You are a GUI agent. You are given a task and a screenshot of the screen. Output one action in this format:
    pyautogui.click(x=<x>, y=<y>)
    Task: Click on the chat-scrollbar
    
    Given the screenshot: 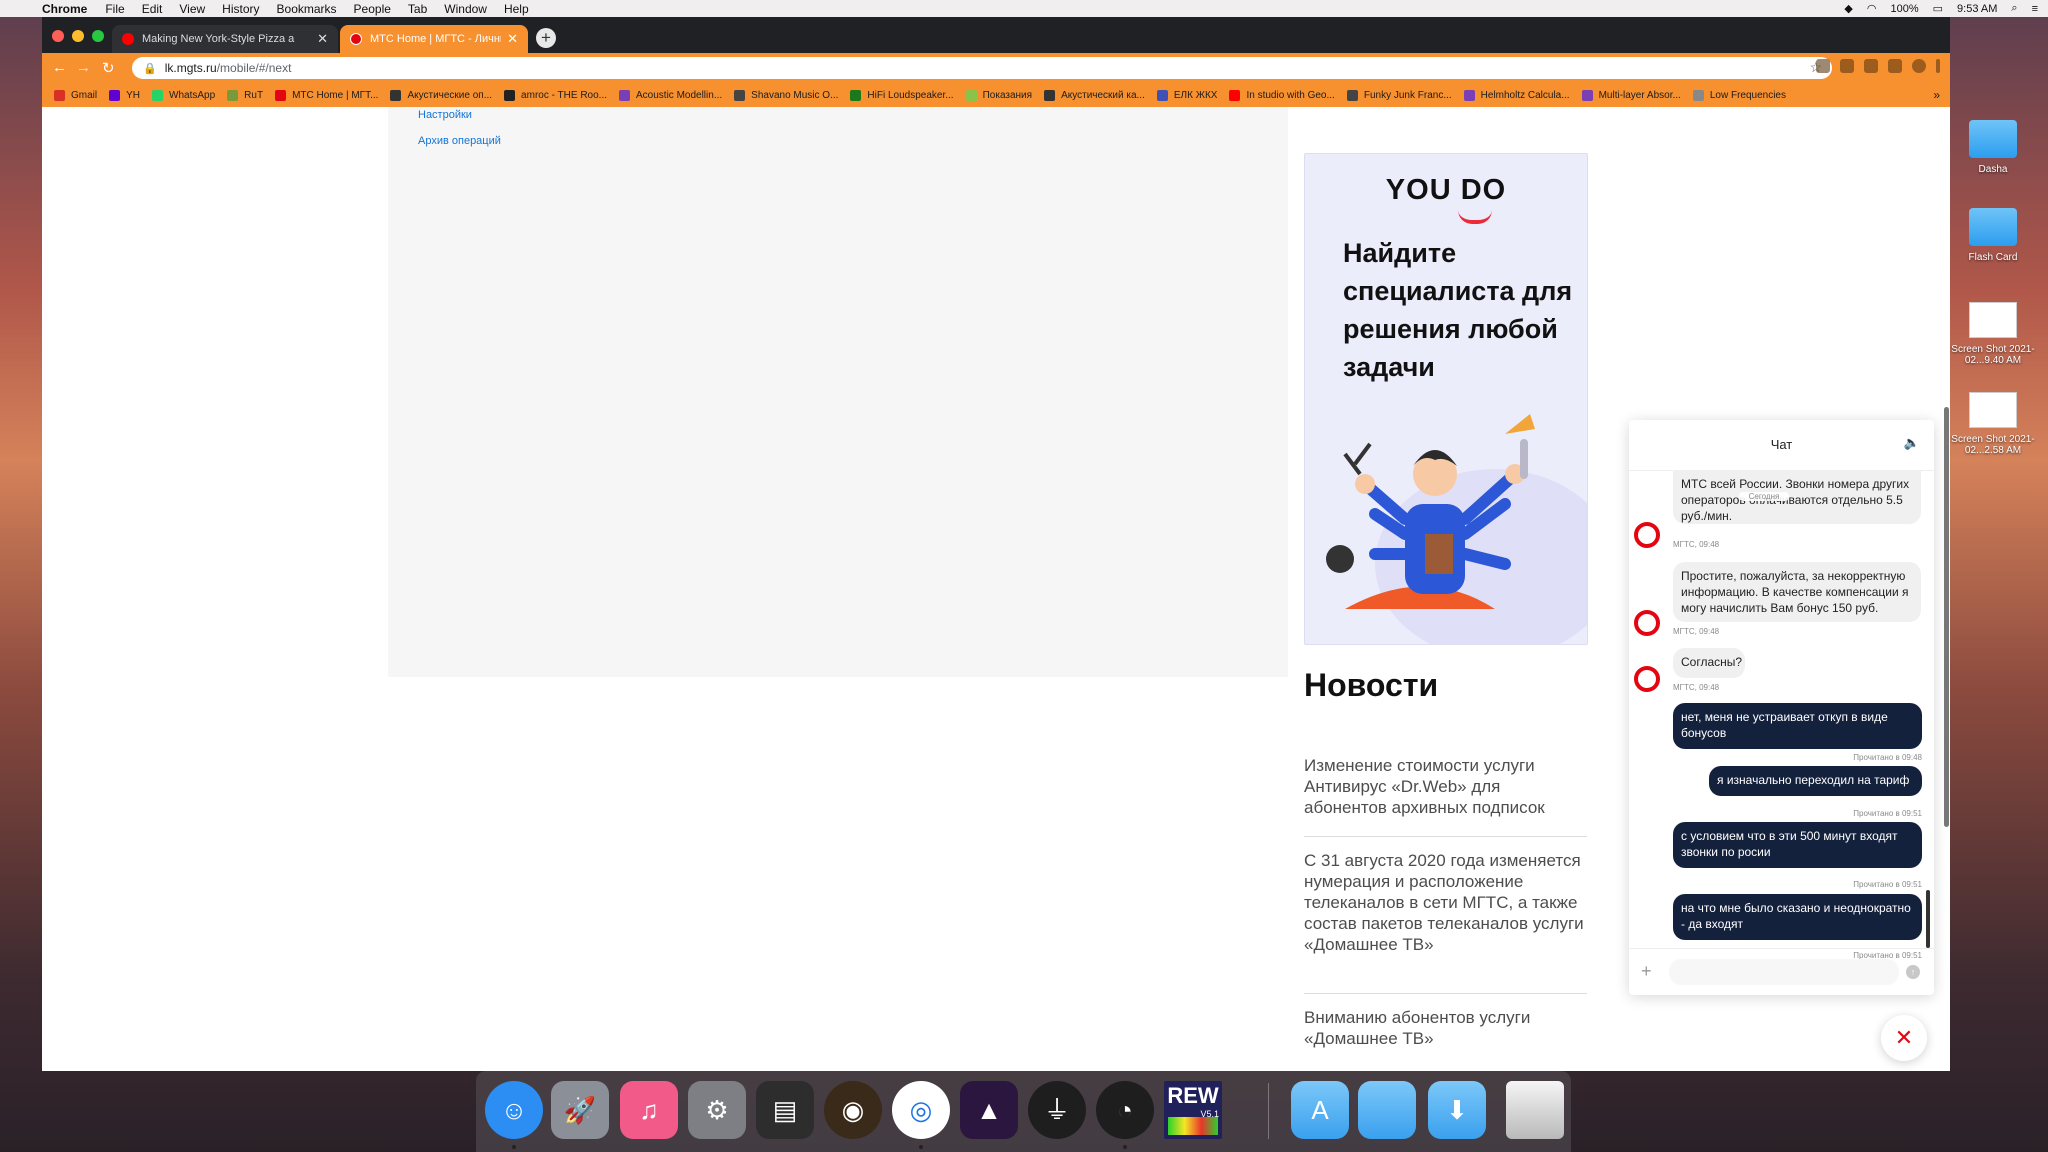 What is the action you would take?
    pyautogui.click(x=1928, y=919)
    